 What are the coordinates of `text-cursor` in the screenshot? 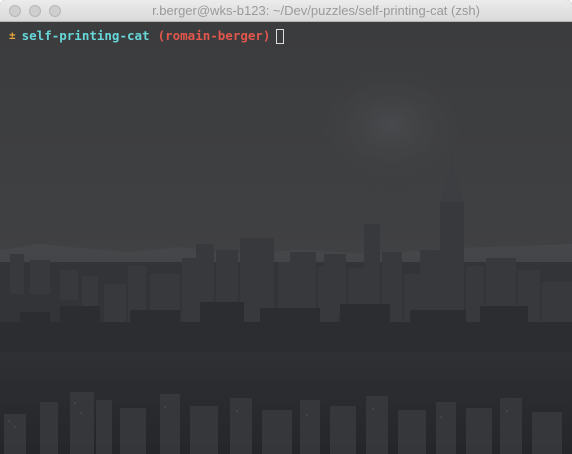 It's located at (280, 36).